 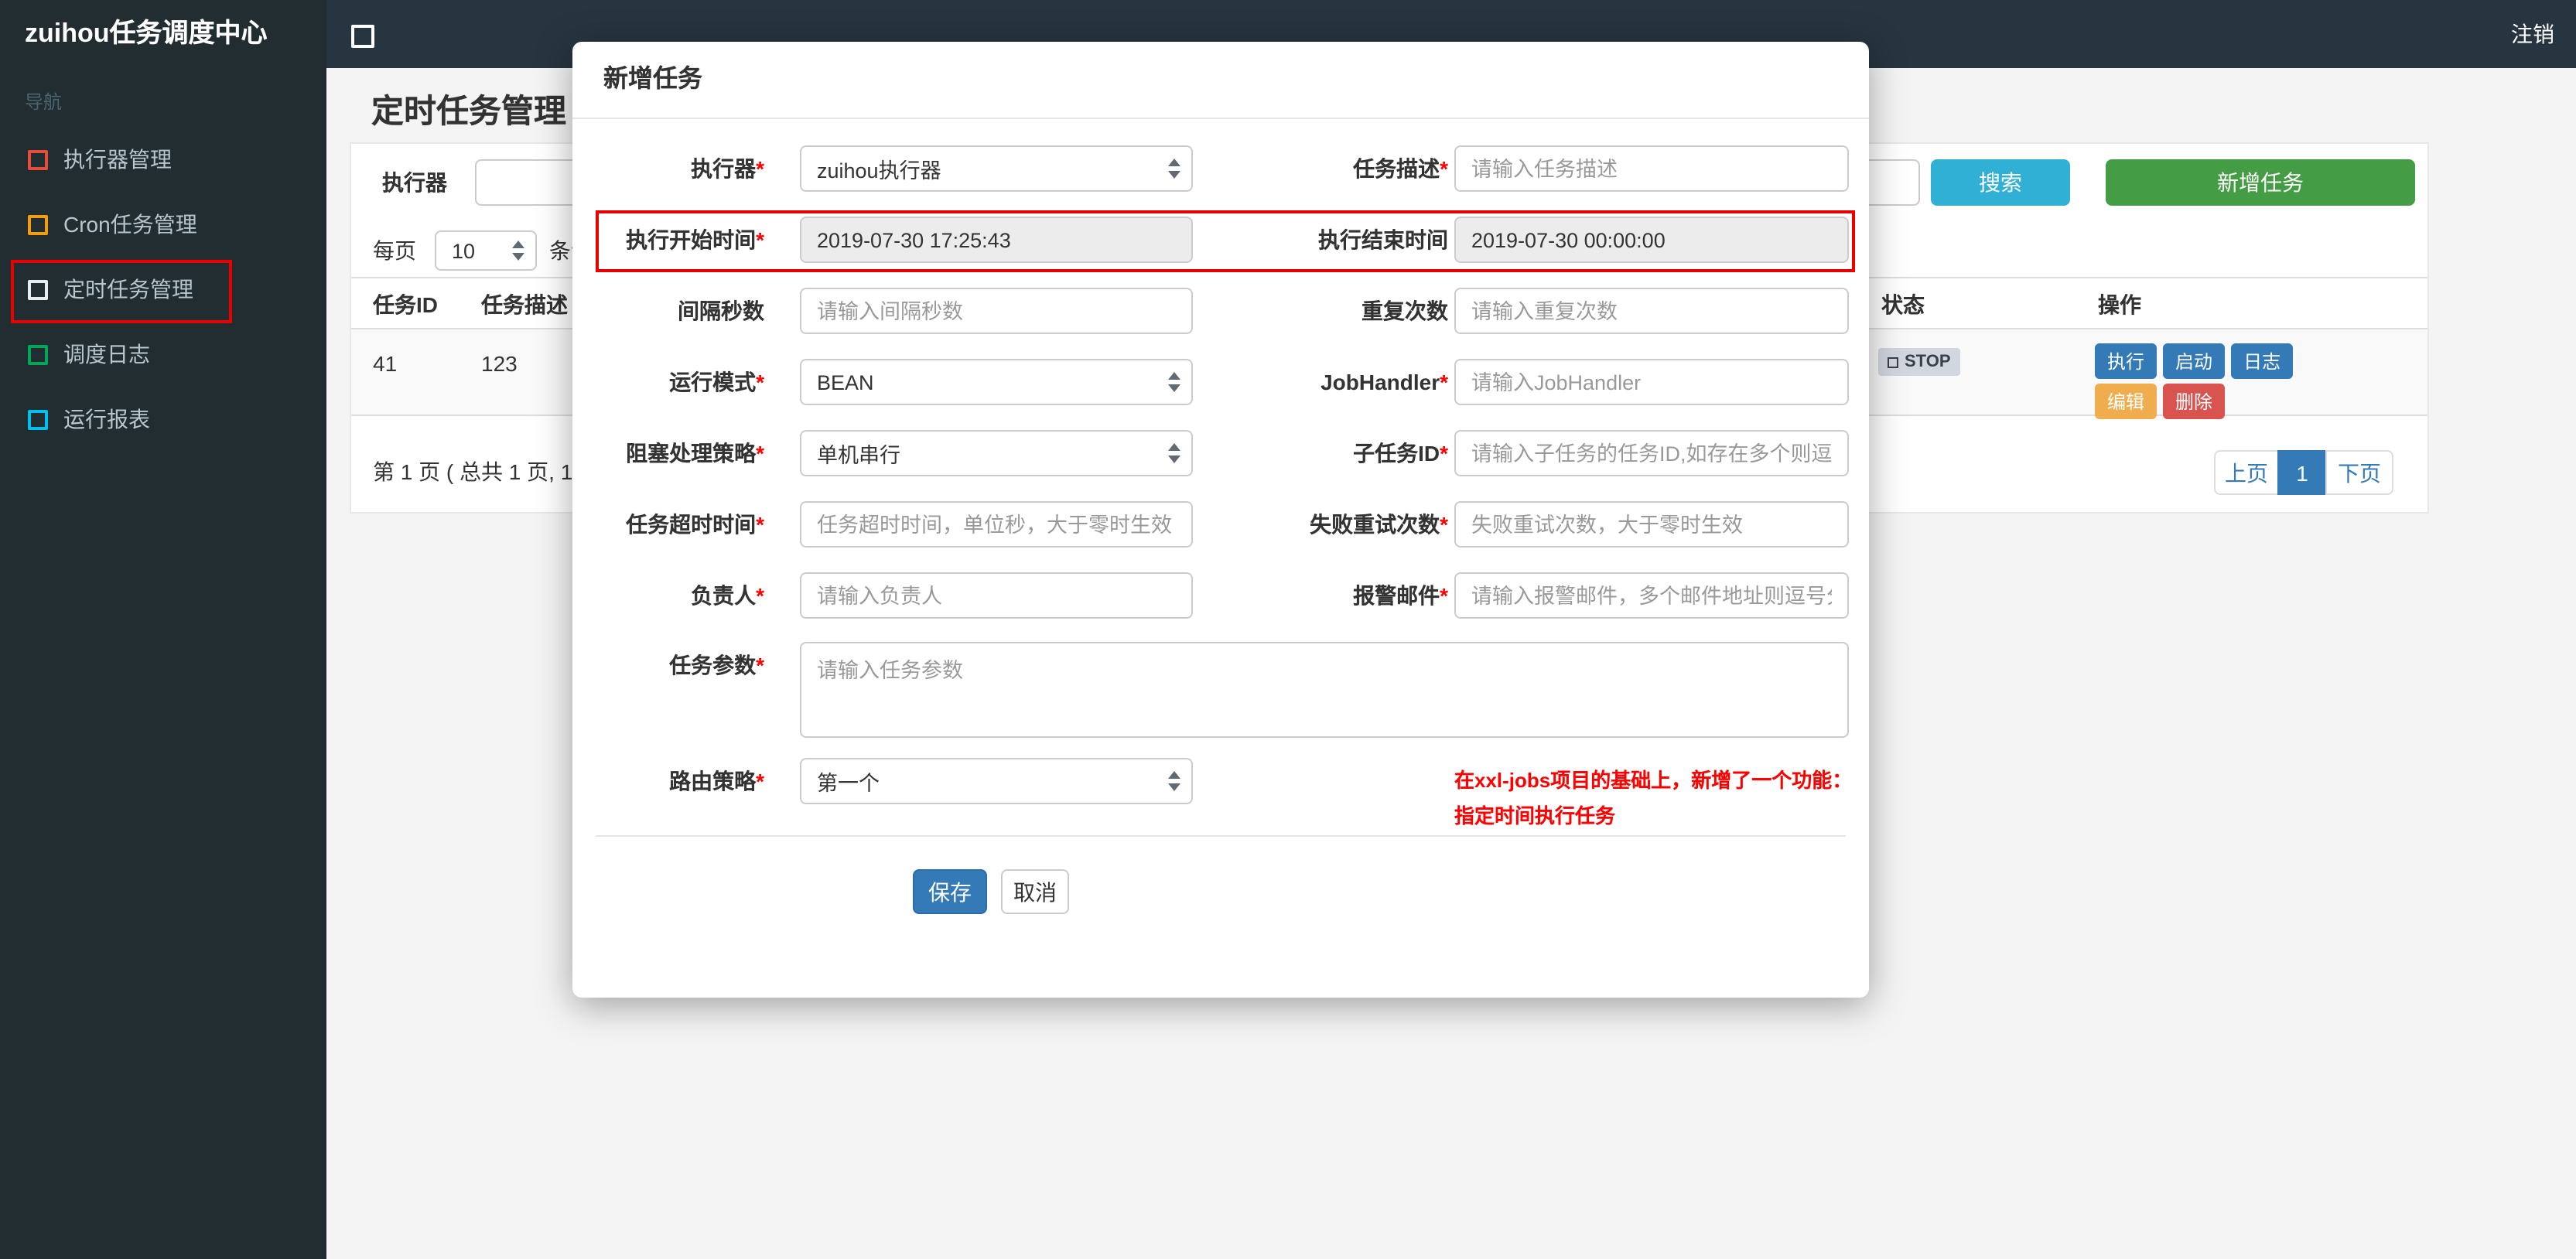 What do you see at coordinates (1652, 311) in the screenshot?
I see `repeat-count-input` at bounding box center [1652, 311].